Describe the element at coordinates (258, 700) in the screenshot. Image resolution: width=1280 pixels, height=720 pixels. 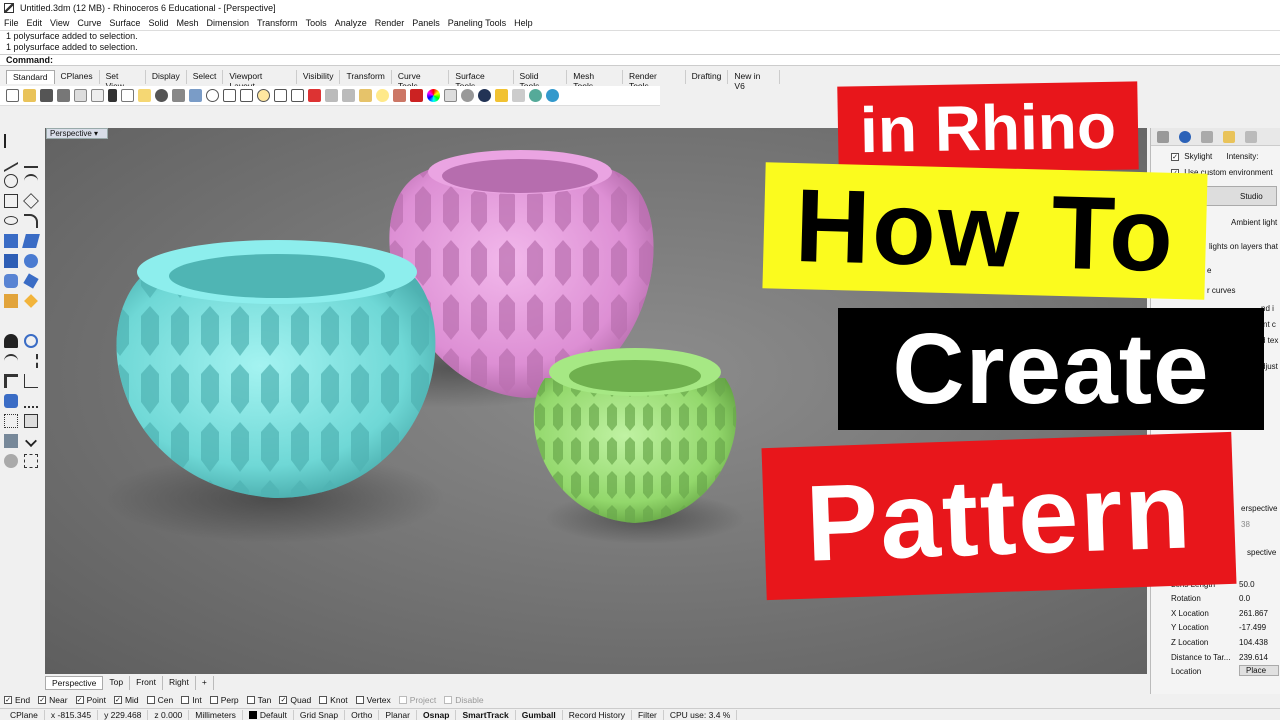
I see `osnap-tan: Tan` at that location.